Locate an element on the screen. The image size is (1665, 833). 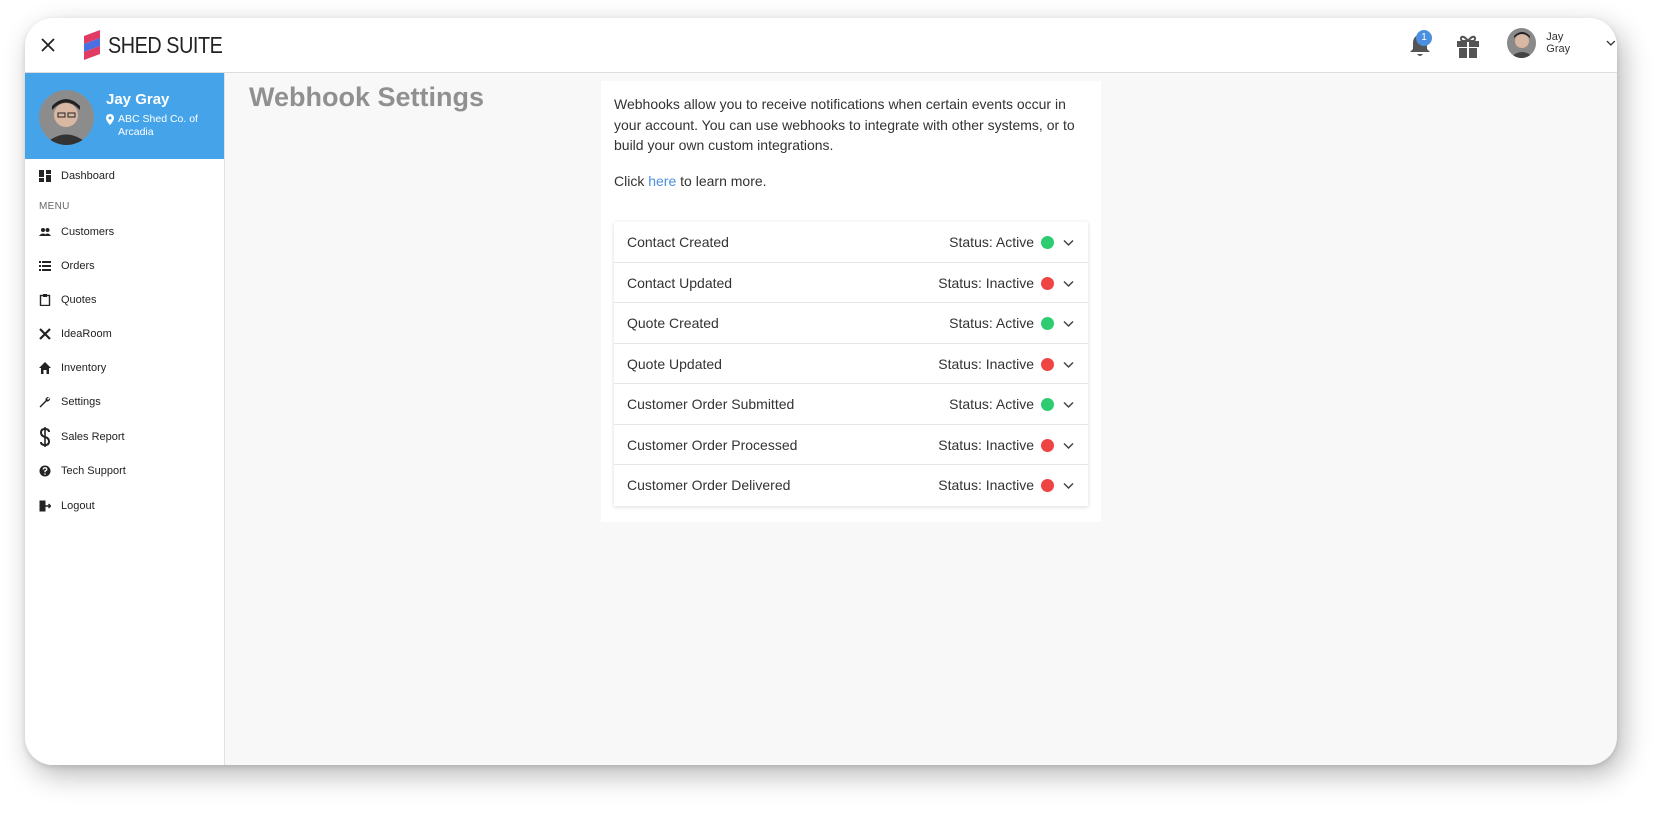
sidebar-item-label: Dashboard is located at coordinates (88, 176).